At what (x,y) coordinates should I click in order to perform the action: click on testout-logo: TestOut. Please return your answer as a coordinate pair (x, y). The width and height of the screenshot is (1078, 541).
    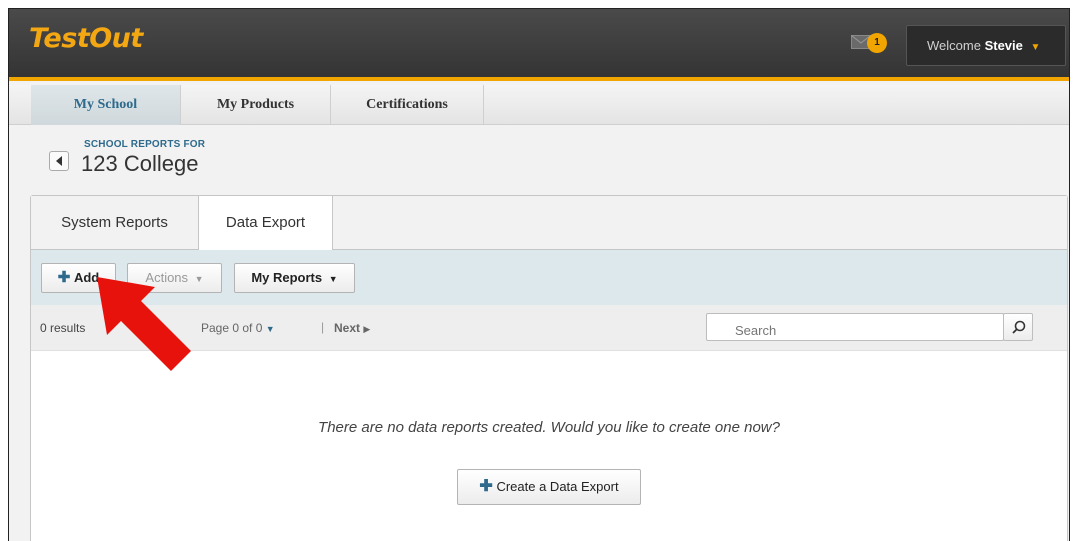
    Looking at the image, I should click on (86, 38).